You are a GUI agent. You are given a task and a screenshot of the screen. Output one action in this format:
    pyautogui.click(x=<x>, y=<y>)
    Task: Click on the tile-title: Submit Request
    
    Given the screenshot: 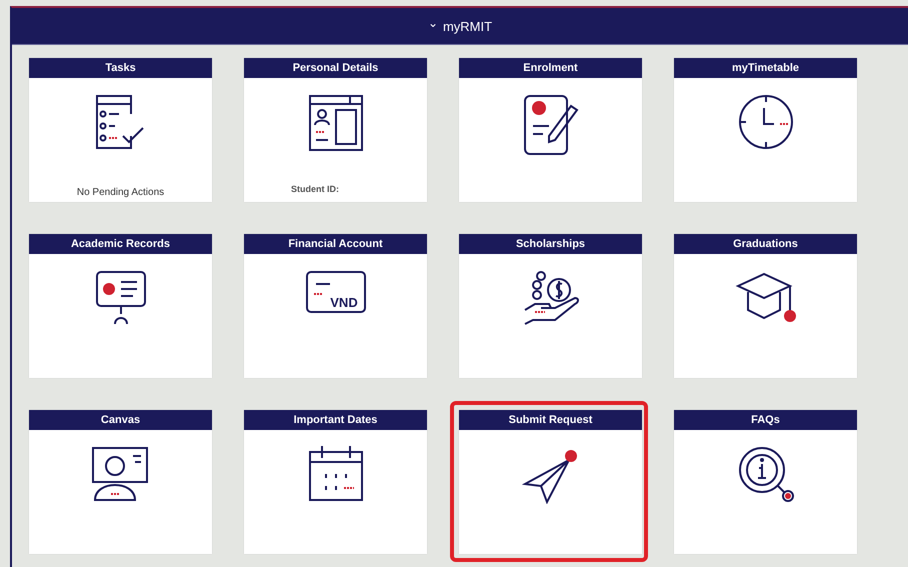 What is the action you would take?
    pyautogui.click(x=550, y=420)
    